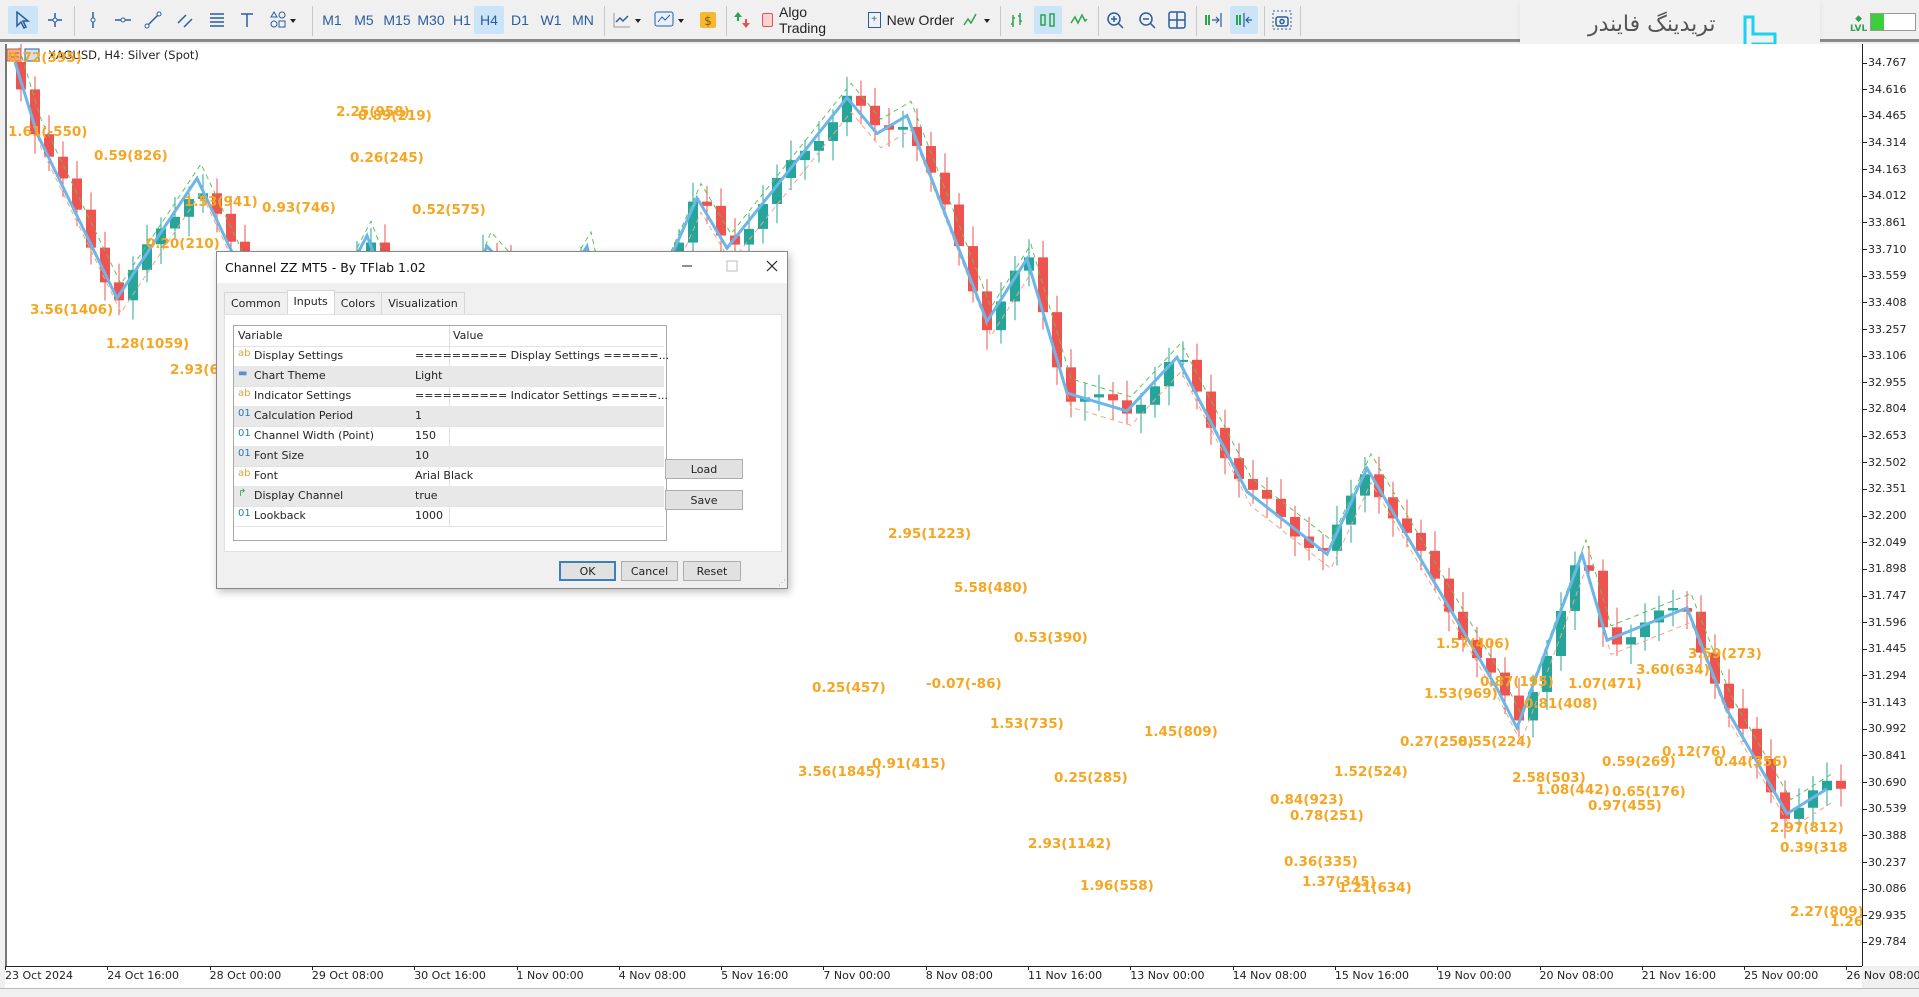 Image resolution: width=1919 pixels, height=997 pixels. What do you see at coordinates (1147, 20) in the screenshot?
I see `zoom-out-button` at bounding box center [1147, 20].